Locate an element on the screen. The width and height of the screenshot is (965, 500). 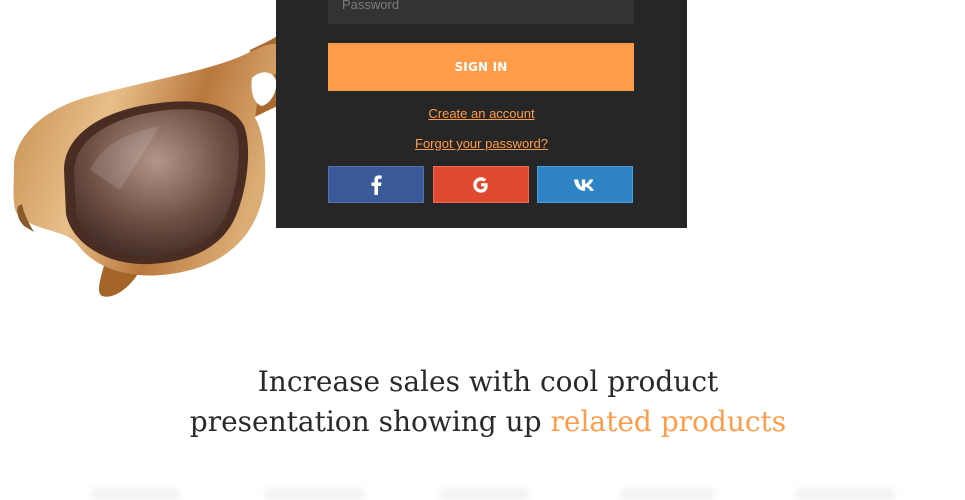
facebook-login-button is located at coordinates (376, 184).